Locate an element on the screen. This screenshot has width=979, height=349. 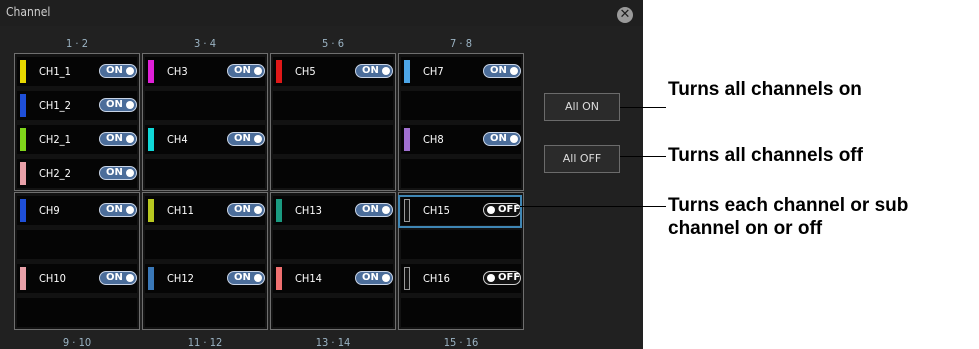
all-off-button: All OFF is located at coordinates (582, 159).